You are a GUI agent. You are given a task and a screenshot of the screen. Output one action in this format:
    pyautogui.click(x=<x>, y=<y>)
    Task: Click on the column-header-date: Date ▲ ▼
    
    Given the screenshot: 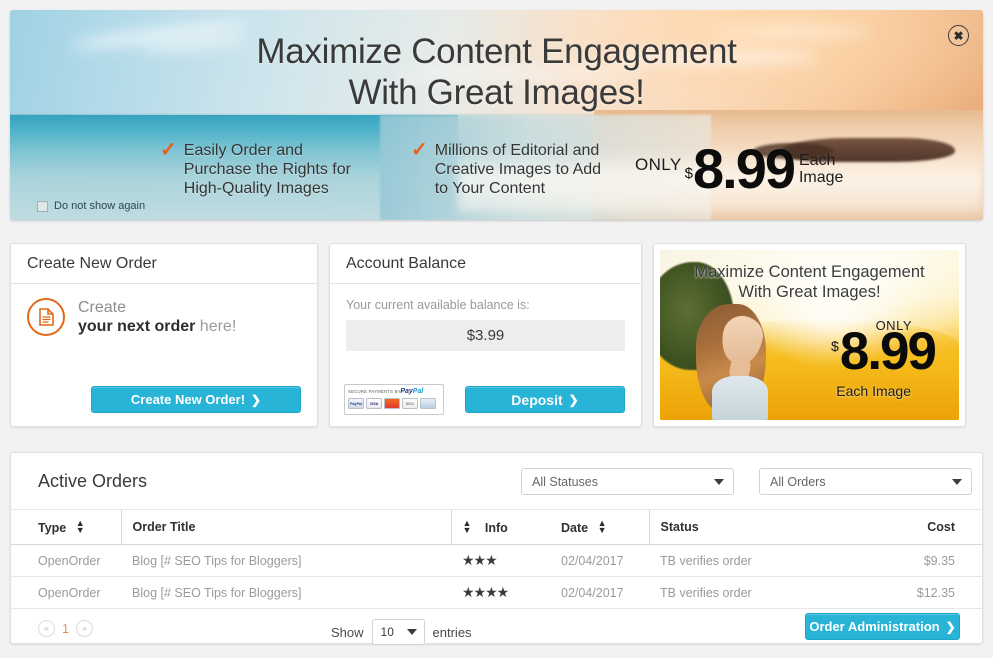 What is the action you would take?
    pyautogui.click(x=605, y=527)
    